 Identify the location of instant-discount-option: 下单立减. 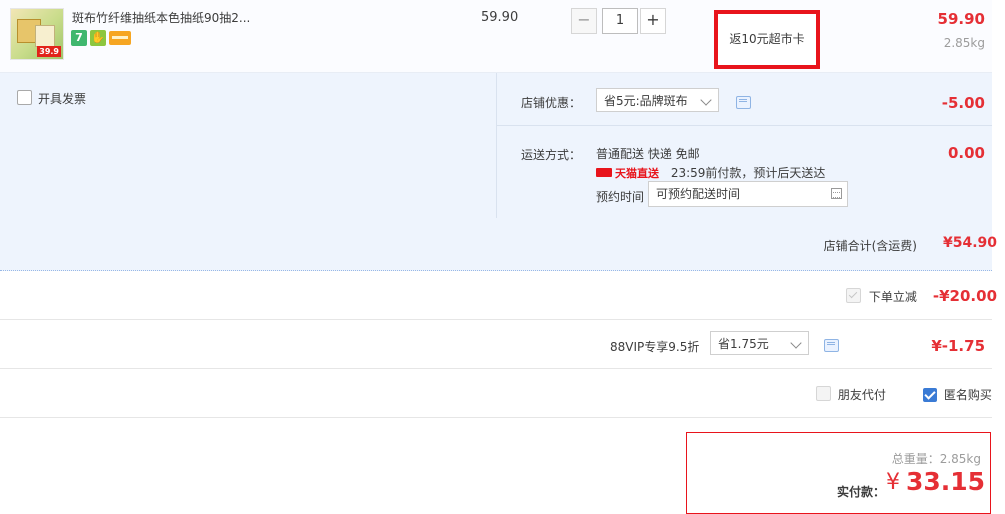
(881, 296).